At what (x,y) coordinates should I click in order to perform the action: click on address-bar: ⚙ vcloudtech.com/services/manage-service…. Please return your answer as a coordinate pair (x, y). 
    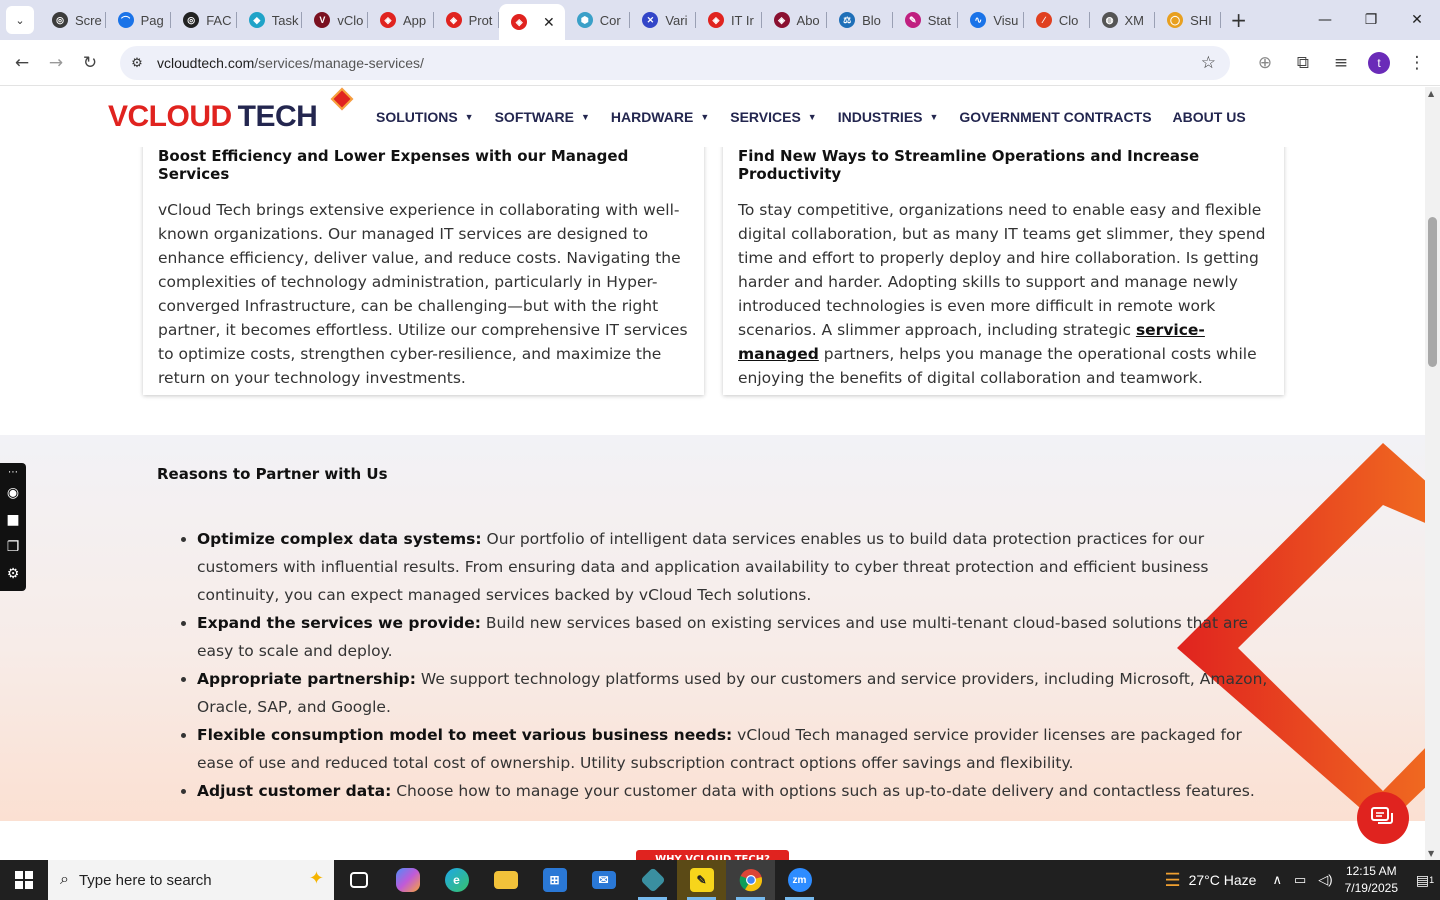
    Looking at the image, I should click on (675, 63).